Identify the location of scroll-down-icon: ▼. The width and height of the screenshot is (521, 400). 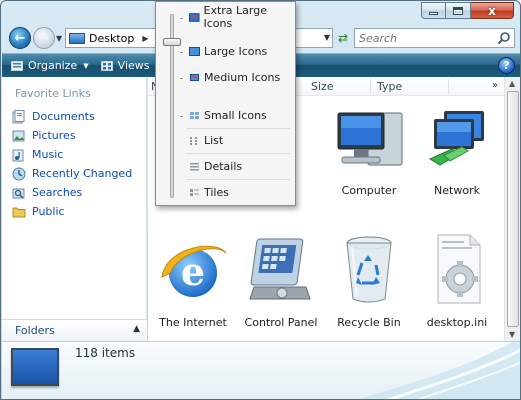
(512, 334).